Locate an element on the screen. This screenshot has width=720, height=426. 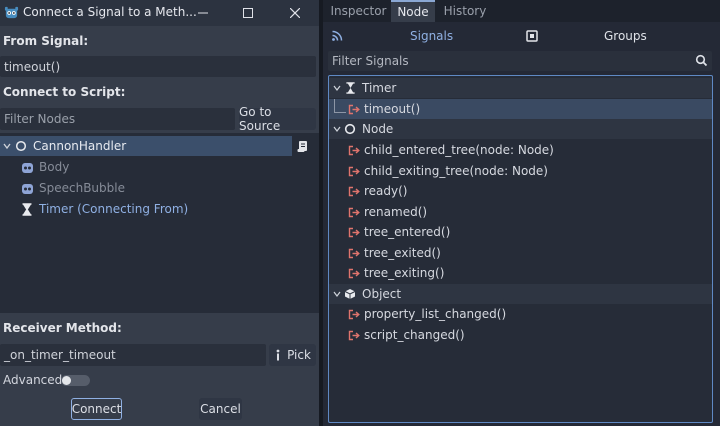
script-icon is located at coordinates (303, 146).